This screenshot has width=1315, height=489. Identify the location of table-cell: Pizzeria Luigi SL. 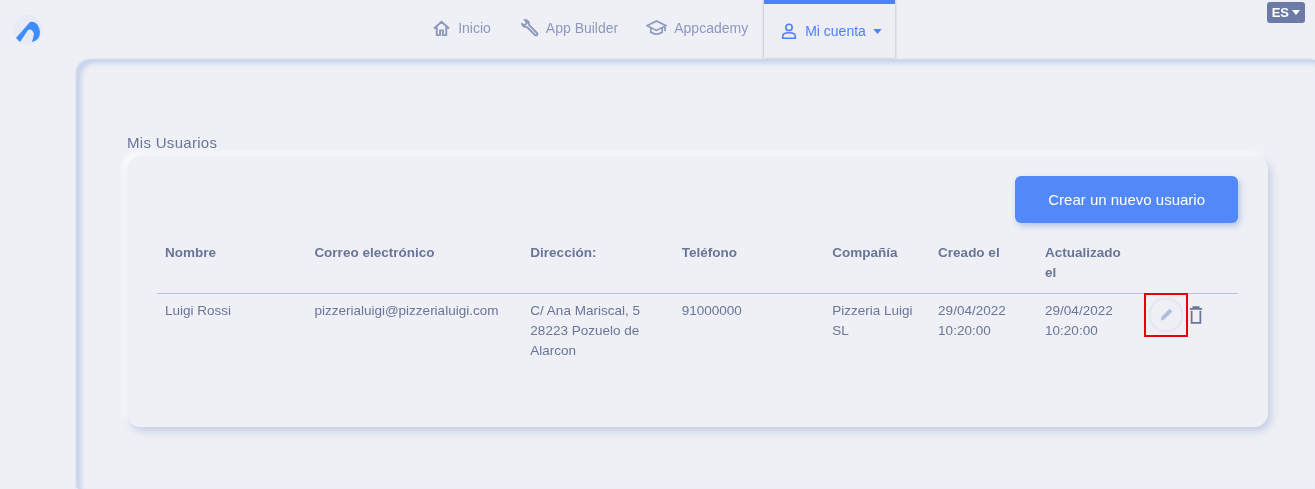
(872, 320).